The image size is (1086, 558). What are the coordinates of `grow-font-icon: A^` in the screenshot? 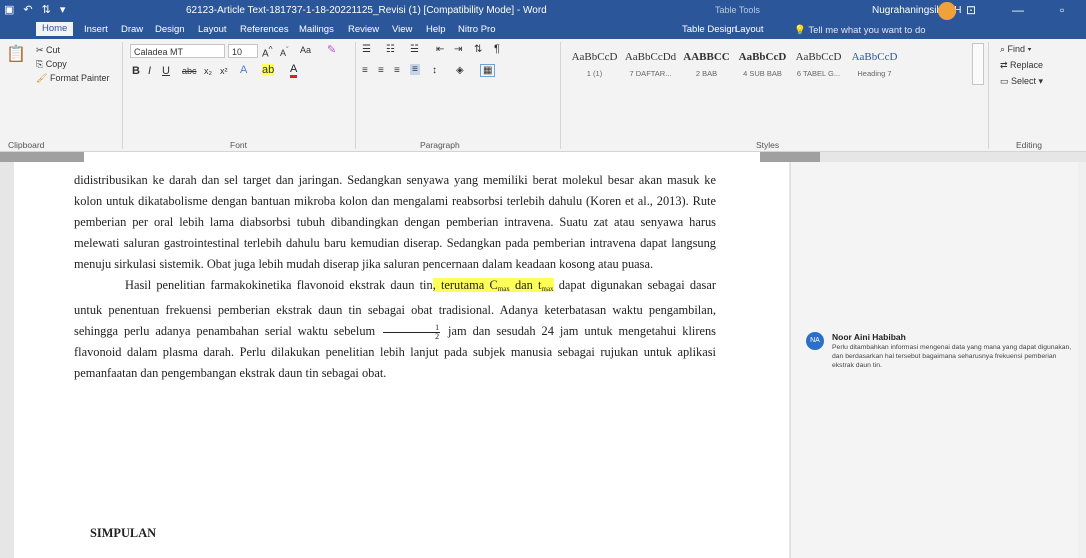 It's located at (267, 51).